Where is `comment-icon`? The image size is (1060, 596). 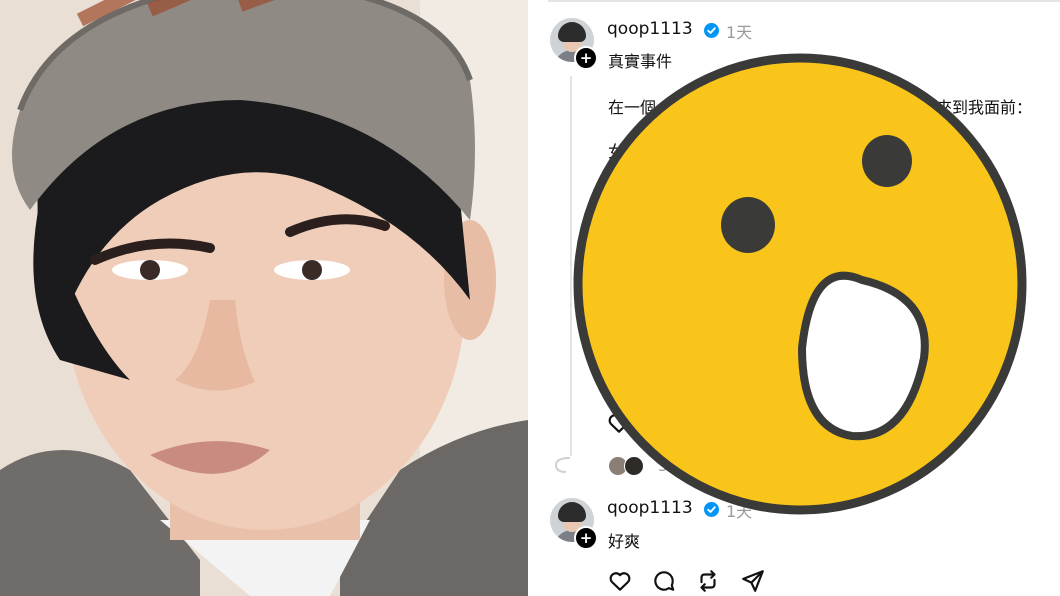
comment-icon is located at coordinates (664, 581).